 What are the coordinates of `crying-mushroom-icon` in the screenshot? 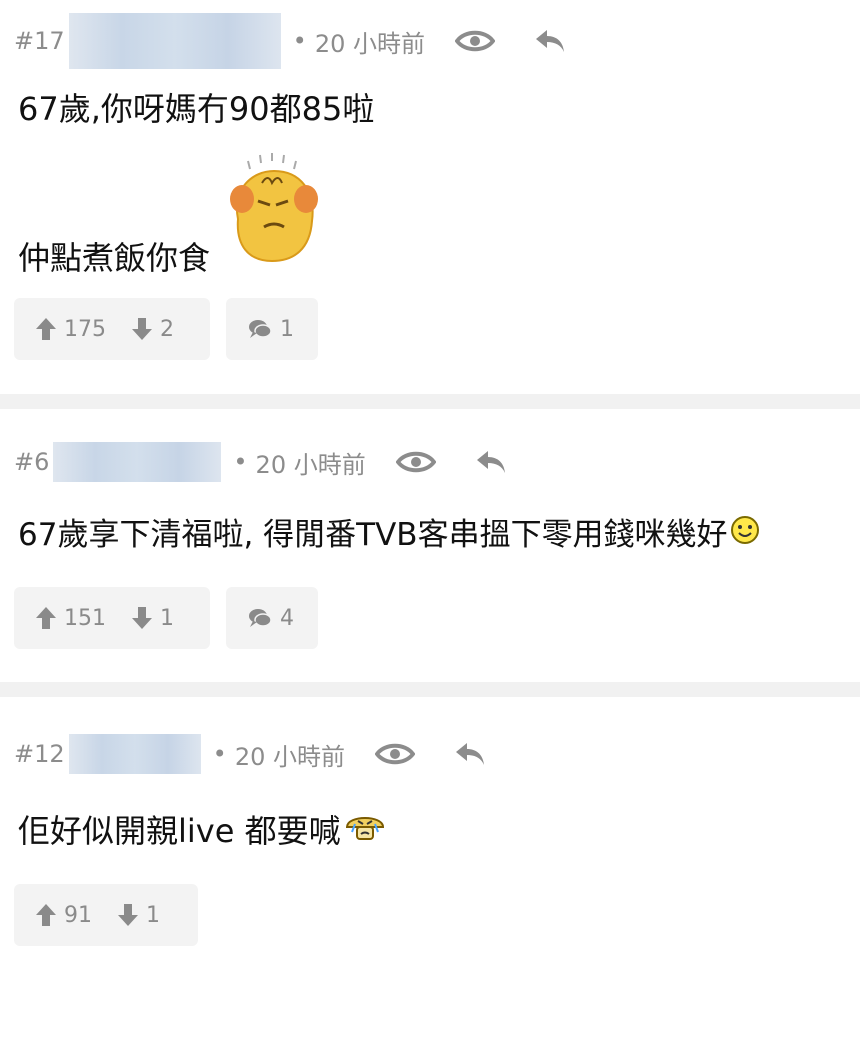 It's located at (365, 831).